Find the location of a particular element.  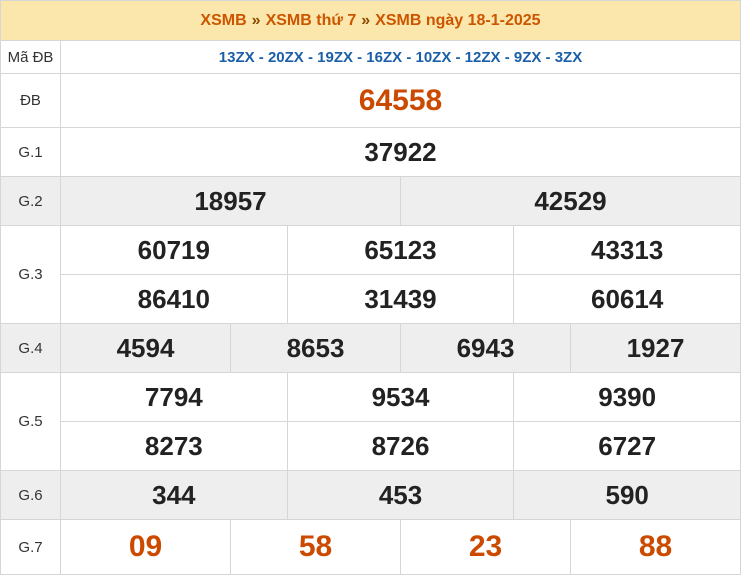

prize-g3: 86410 is located at coordinates (173, 298).